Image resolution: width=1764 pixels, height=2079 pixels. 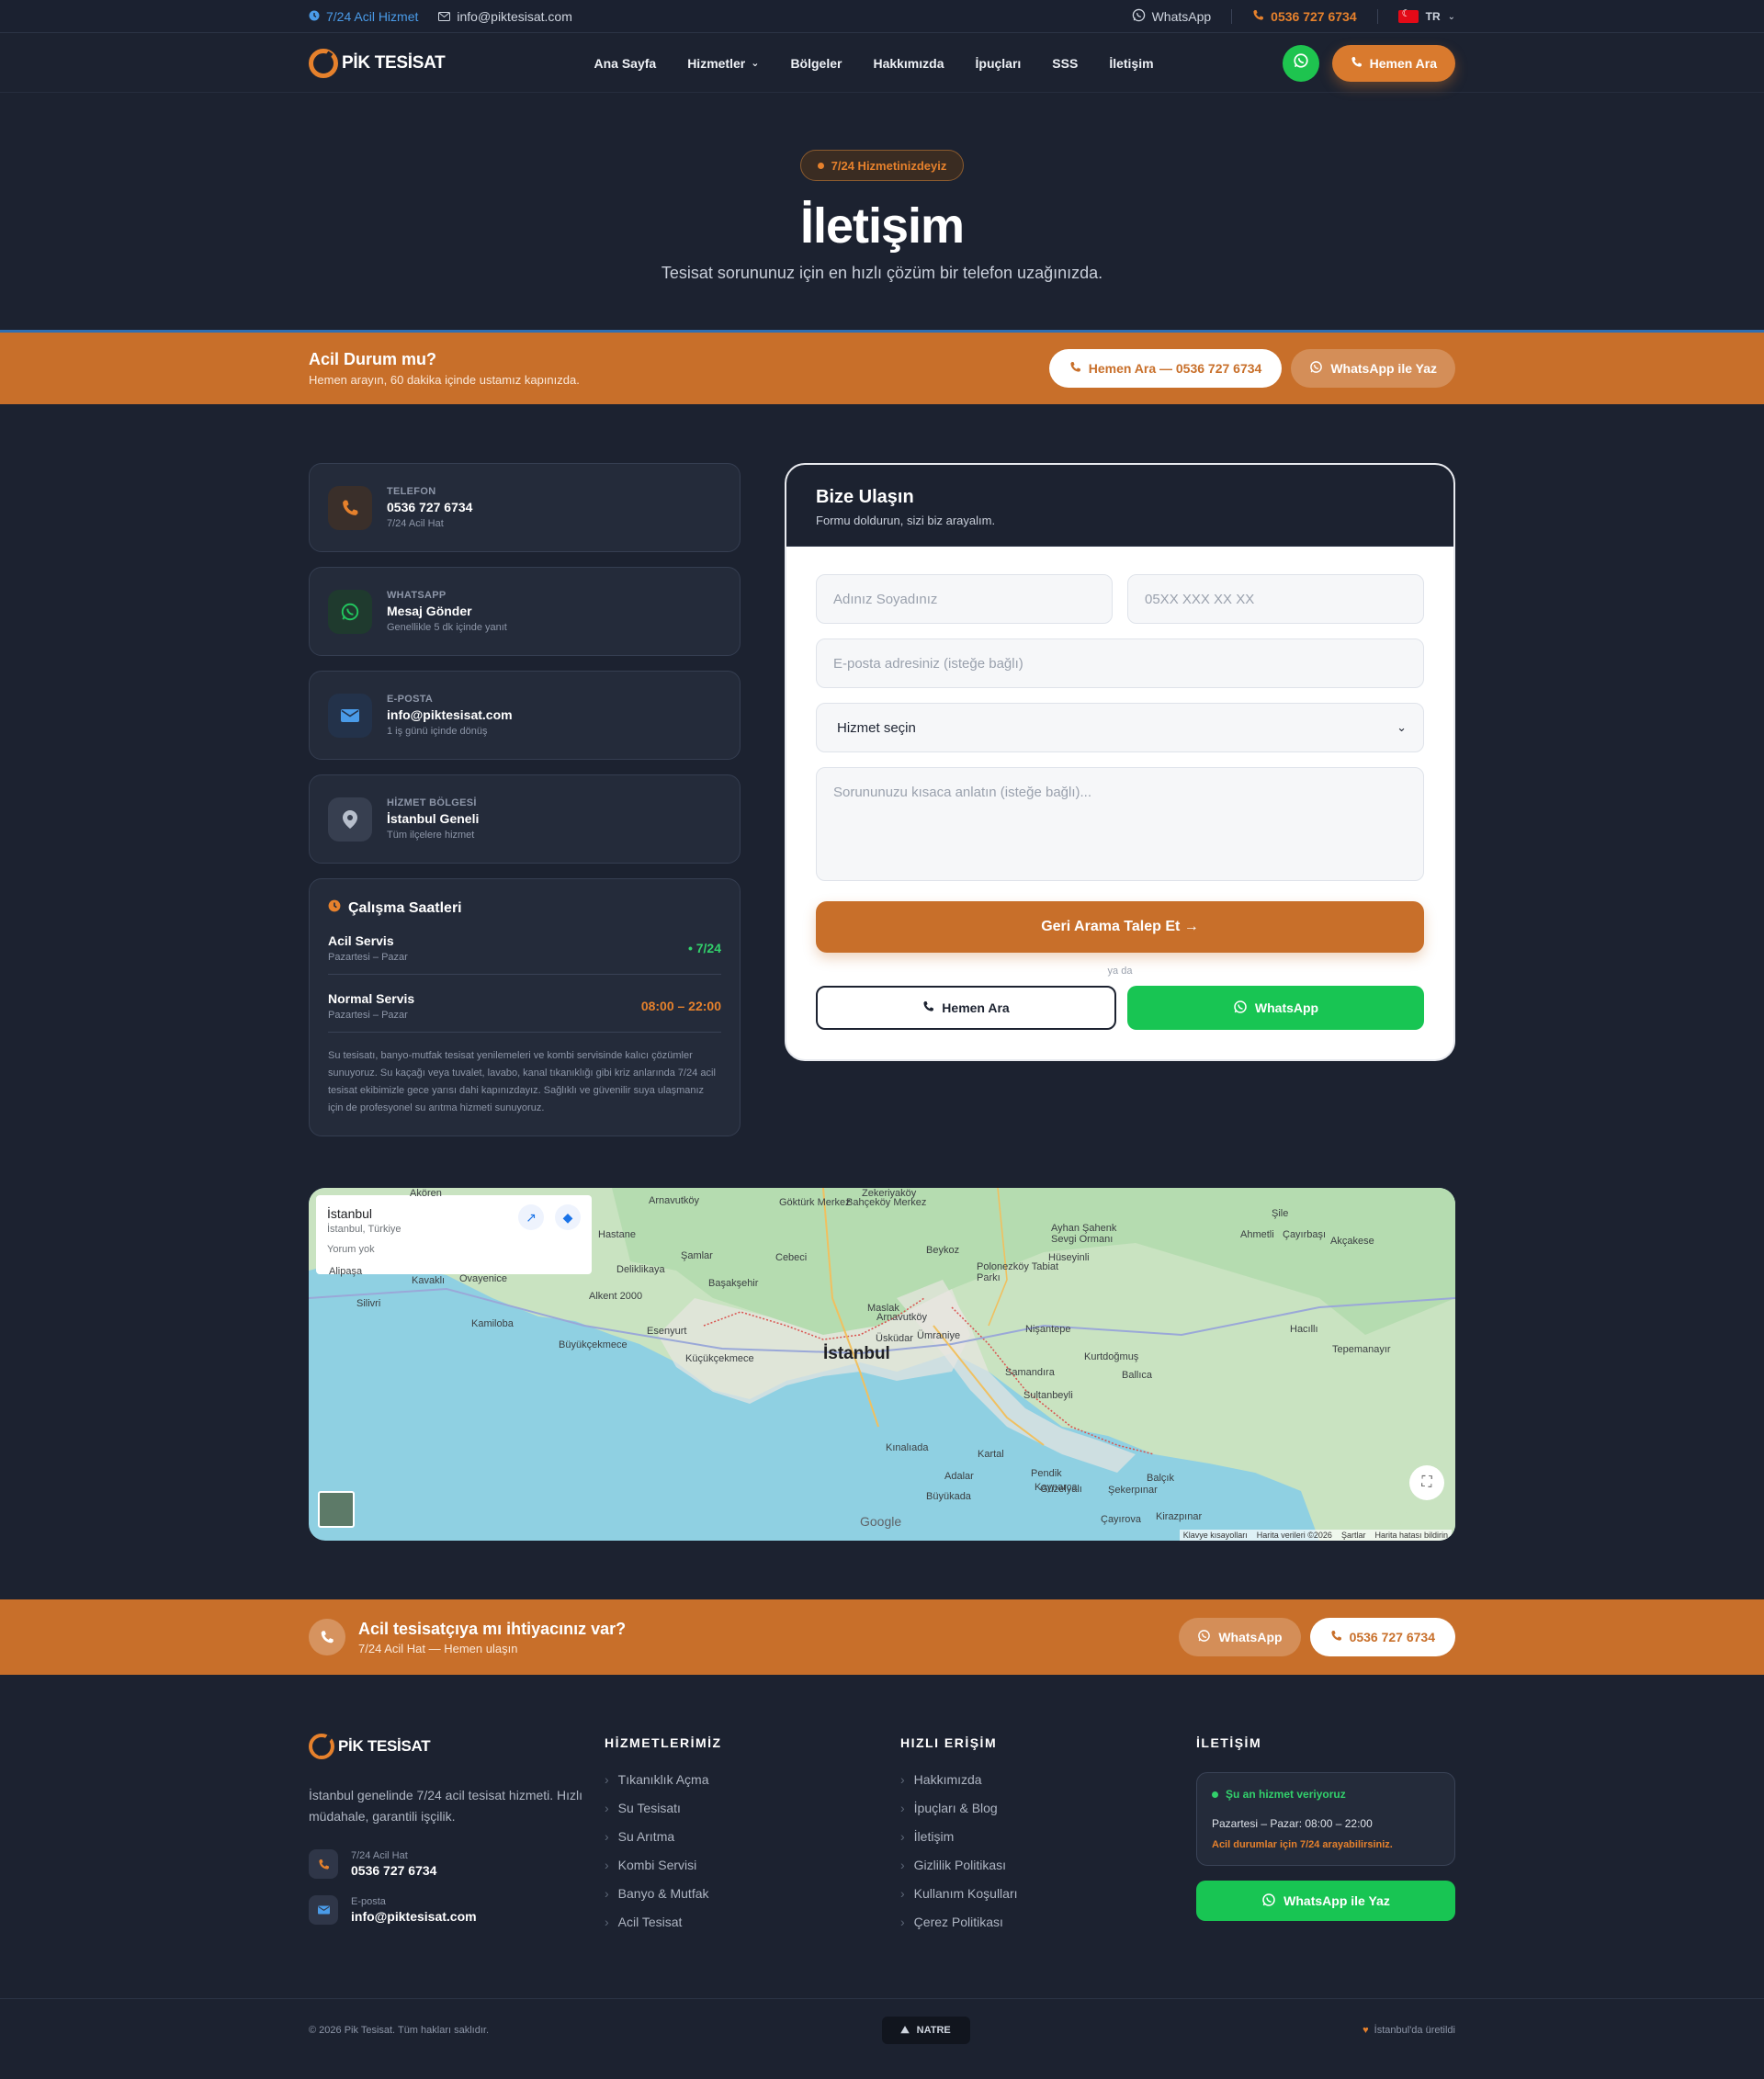 I want to click on name-input: Adınız Soyadınız, so click(x=964, y=599).